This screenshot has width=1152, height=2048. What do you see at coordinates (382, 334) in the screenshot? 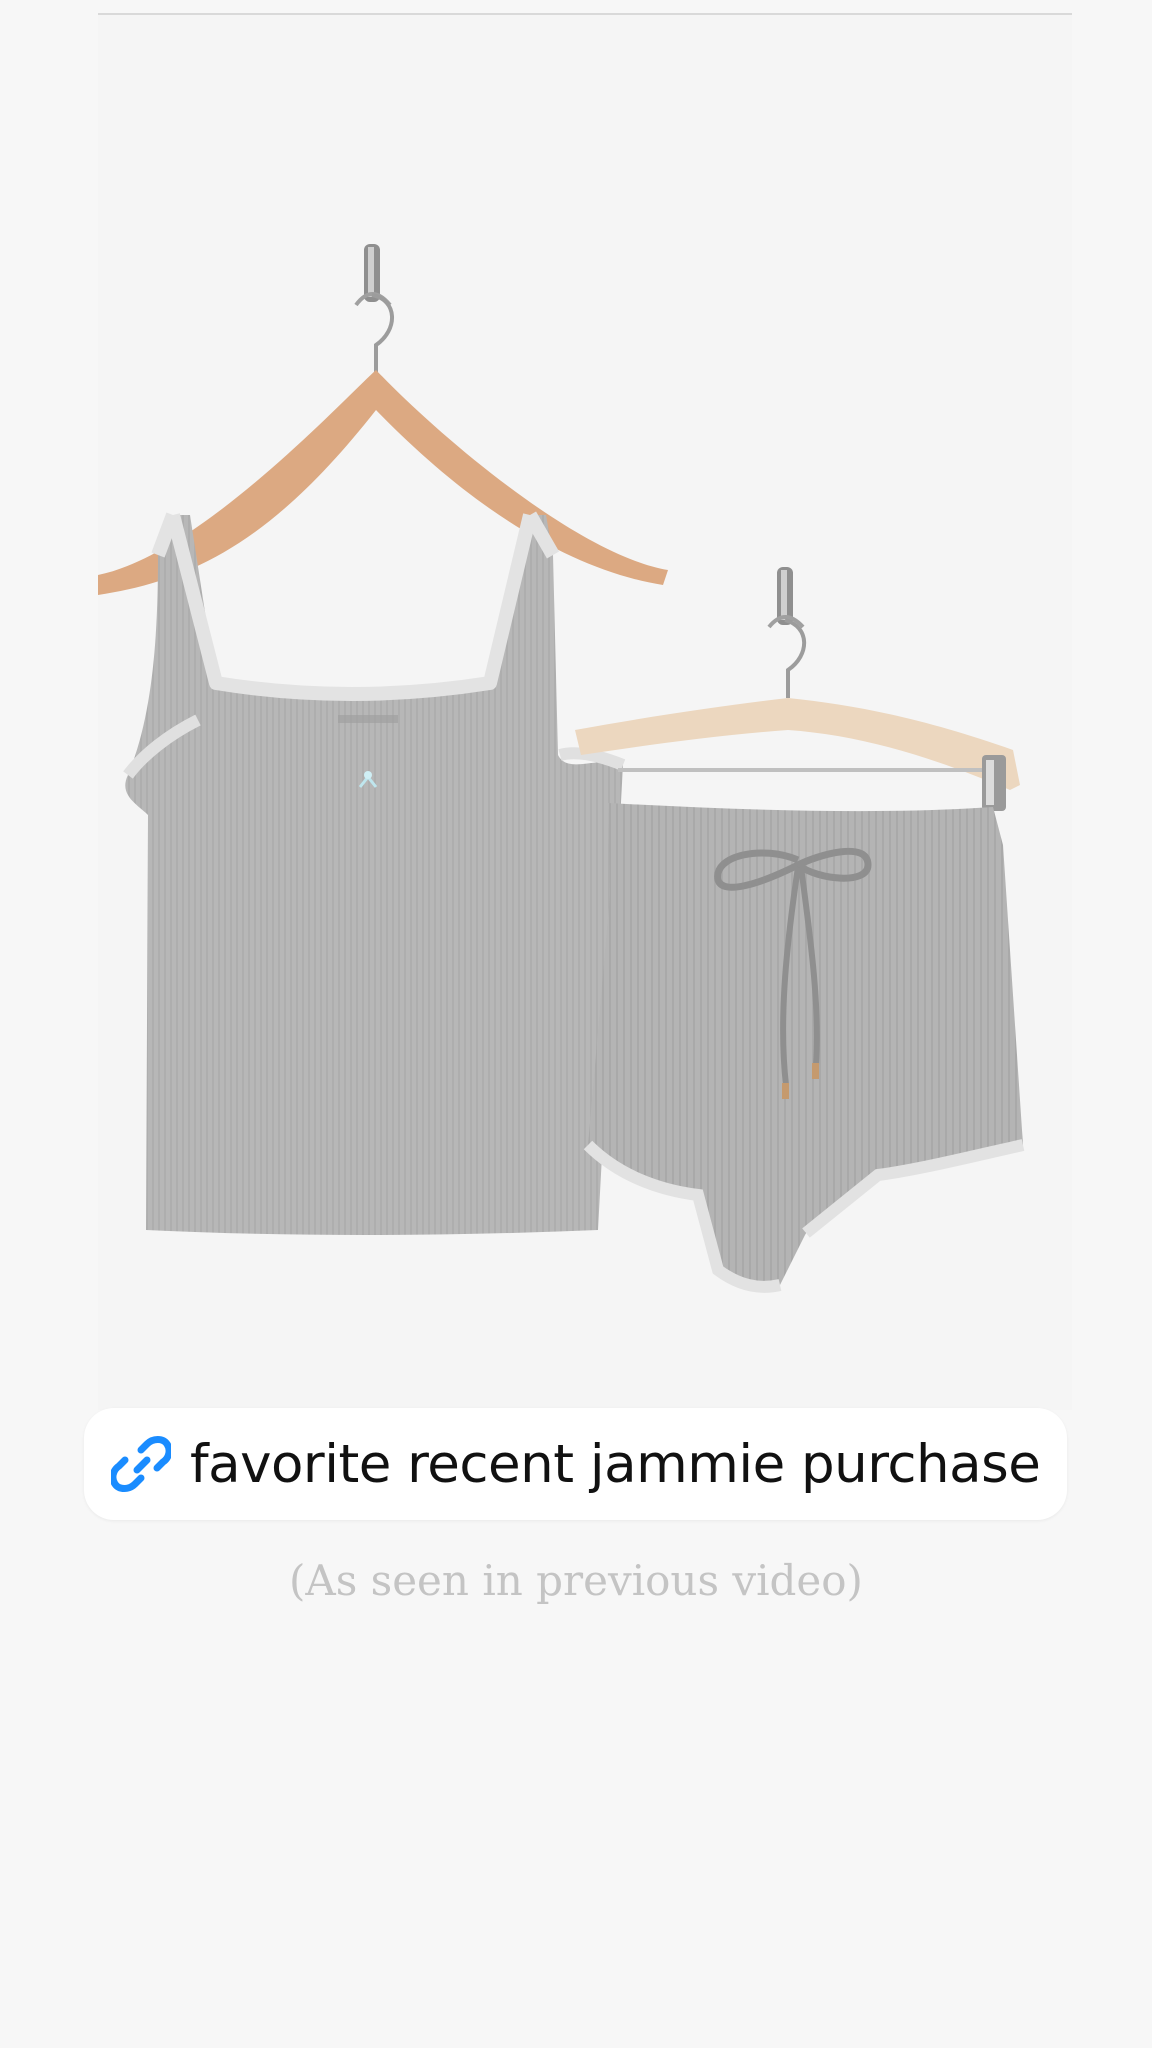
I see `hanger-wire-left` at bounding box center [382, 334].